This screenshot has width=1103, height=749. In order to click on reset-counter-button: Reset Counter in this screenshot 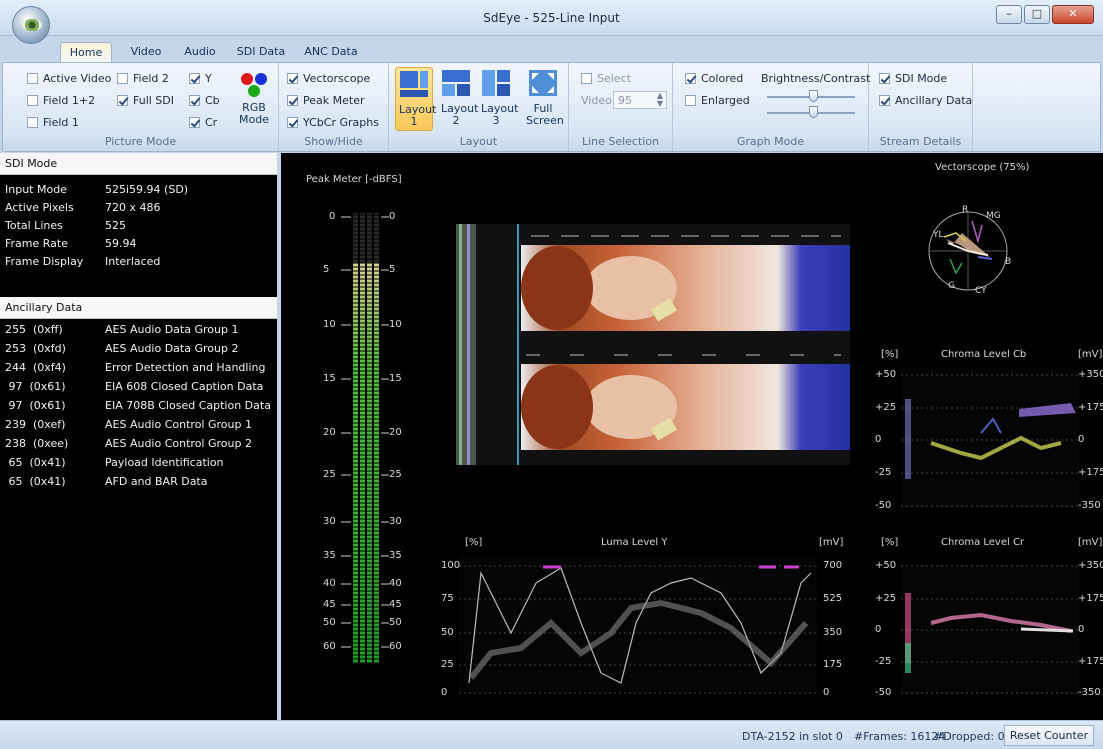, I will do `click(1049, 735)`.